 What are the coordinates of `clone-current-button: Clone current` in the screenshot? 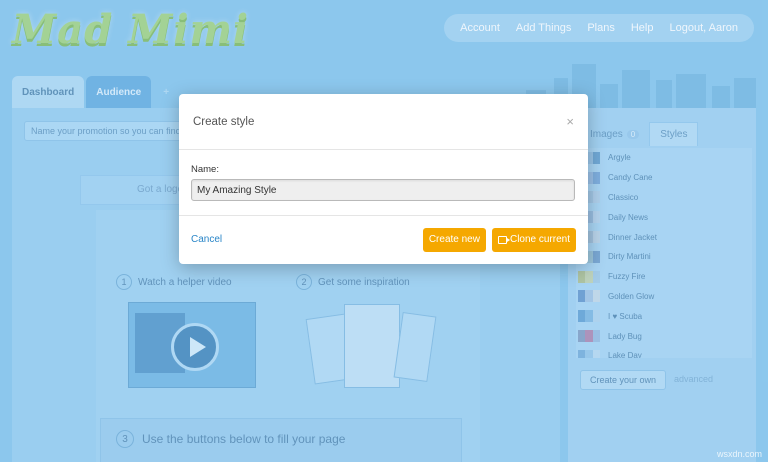 It's located at (533, 239).